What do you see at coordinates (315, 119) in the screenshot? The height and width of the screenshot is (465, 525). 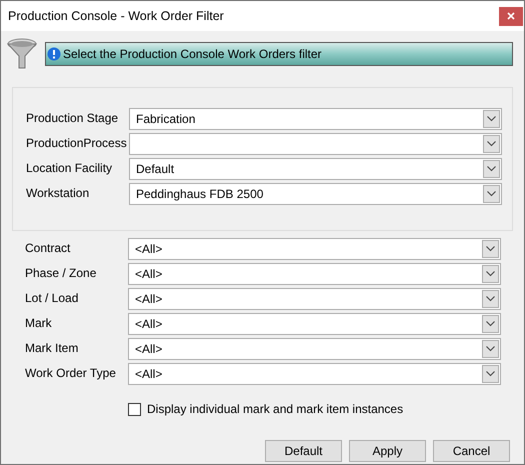 I see `dropdown-field: Fabrication` at bounding box center [315, 119].